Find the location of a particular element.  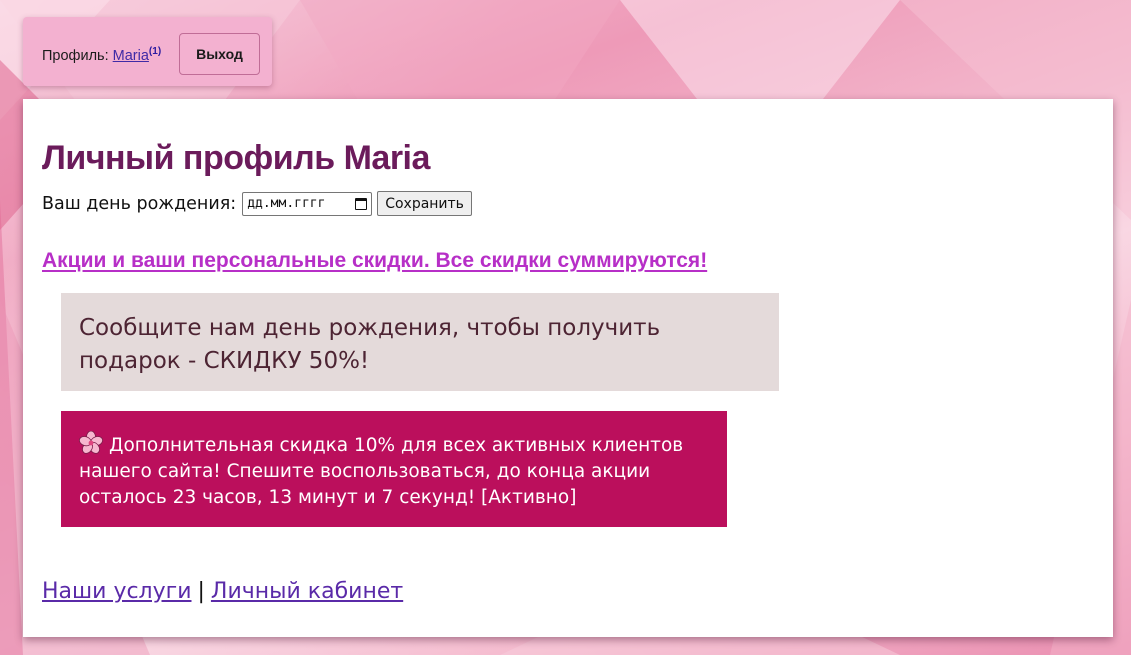

date-placeholder: дд.мм.гггг is located at coordinates (286, 203).